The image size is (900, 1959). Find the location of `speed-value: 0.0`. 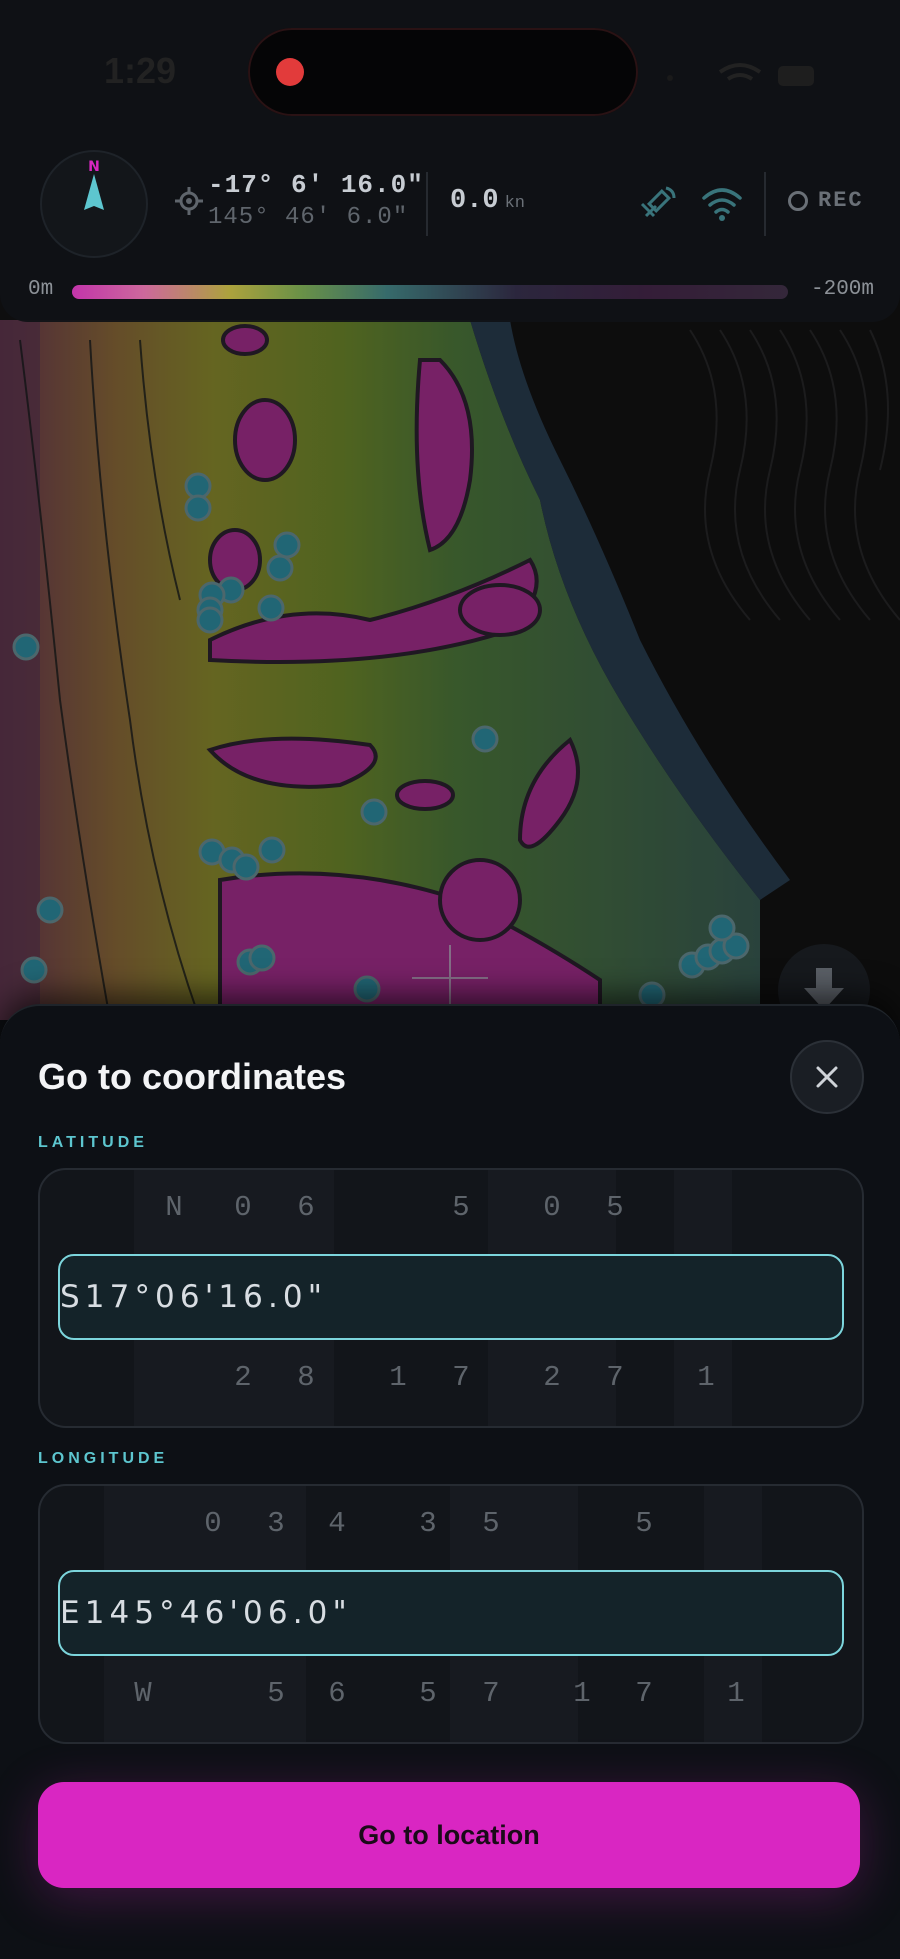

speed-value: 0.0 is located at coordinates (474, 201).